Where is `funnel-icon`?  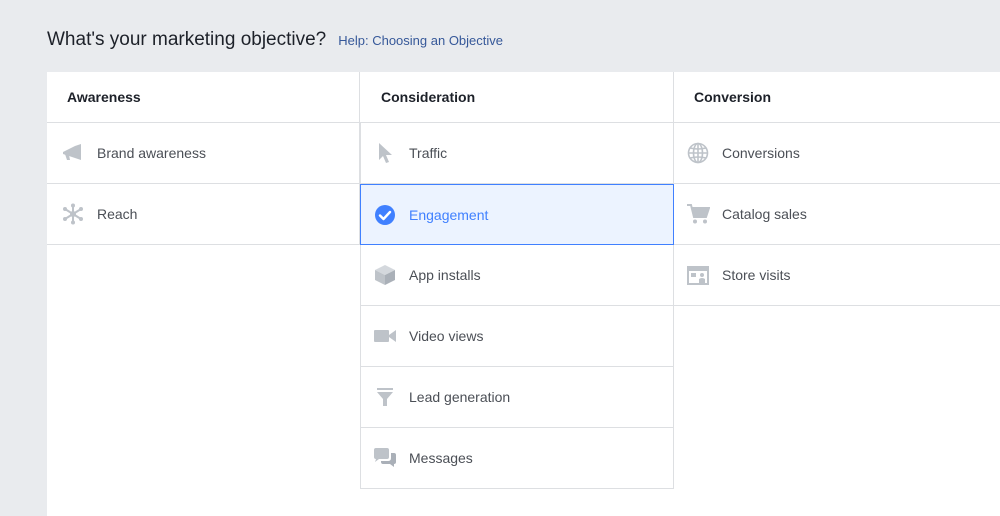 funnel-icon is located at coordinates (385, 397).